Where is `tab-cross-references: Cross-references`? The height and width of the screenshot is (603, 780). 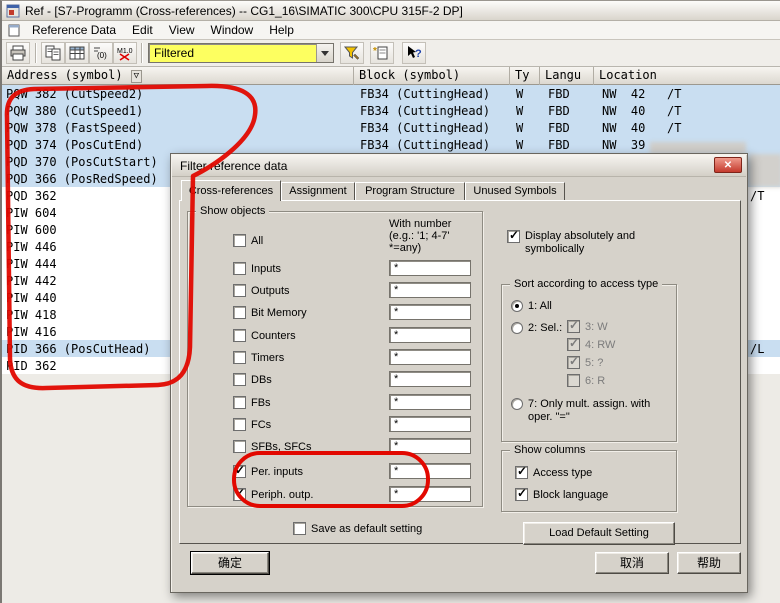
tab-cross-references: Cross-references is located at coordinates (231, 190).